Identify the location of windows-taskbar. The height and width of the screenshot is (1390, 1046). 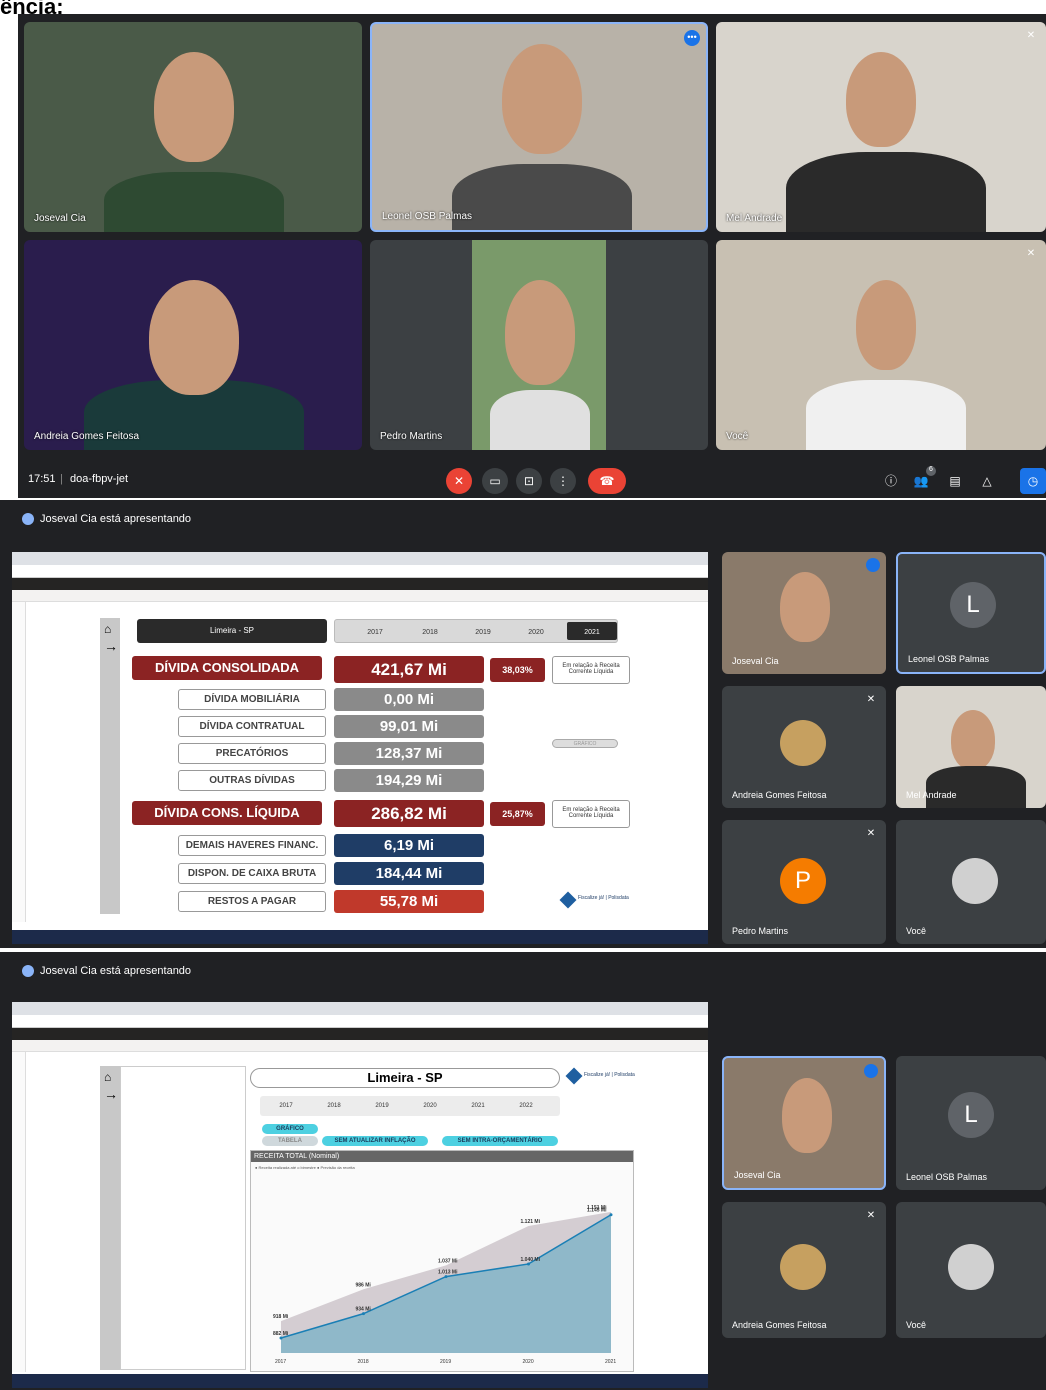
(360, 1381).